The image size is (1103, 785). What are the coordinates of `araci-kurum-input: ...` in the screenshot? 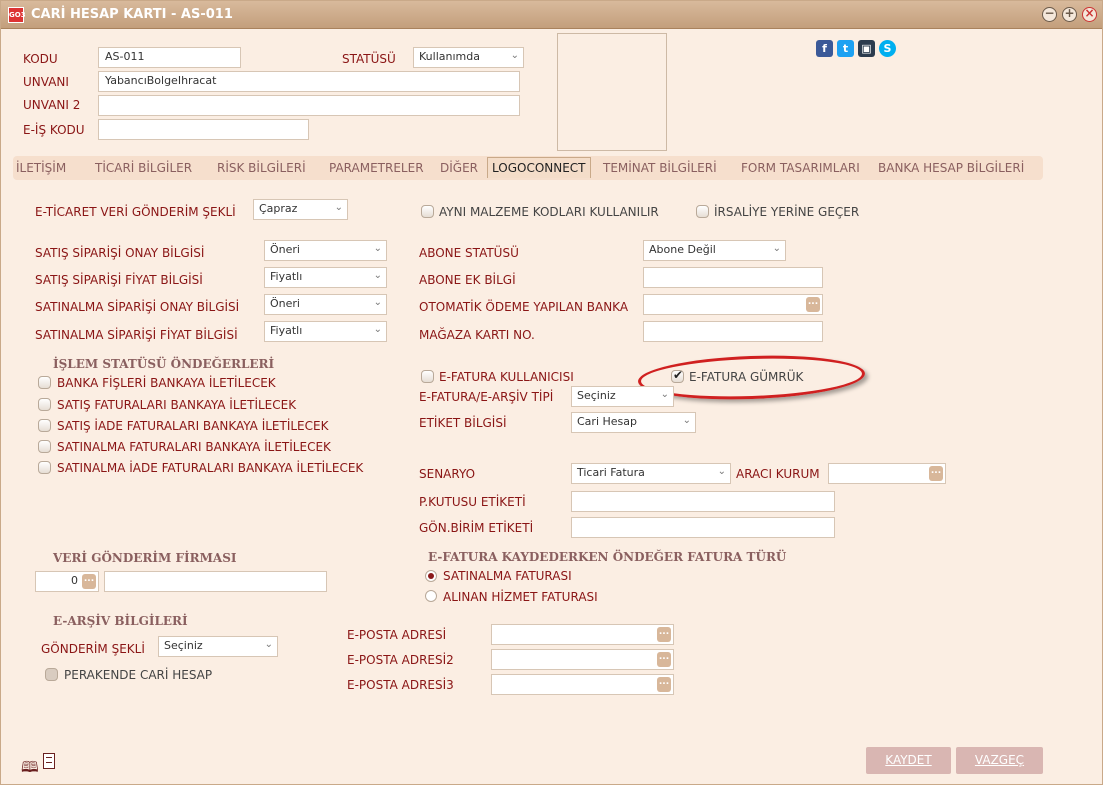 It's located at (887, 473).